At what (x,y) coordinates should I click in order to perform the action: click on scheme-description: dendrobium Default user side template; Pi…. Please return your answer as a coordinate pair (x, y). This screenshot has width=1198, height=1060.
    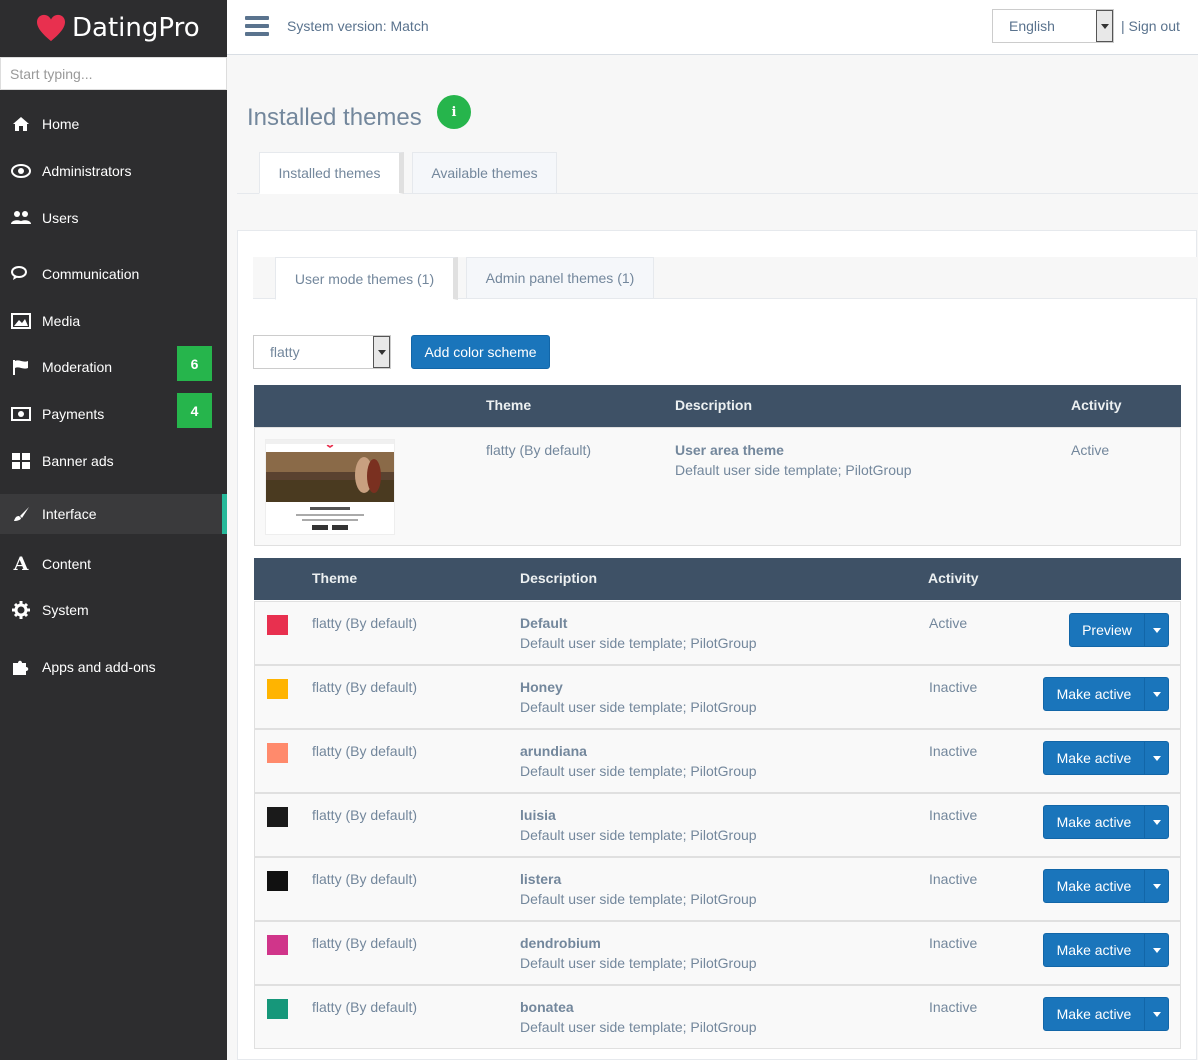
    Looking at the image, I should click on (638, 953).